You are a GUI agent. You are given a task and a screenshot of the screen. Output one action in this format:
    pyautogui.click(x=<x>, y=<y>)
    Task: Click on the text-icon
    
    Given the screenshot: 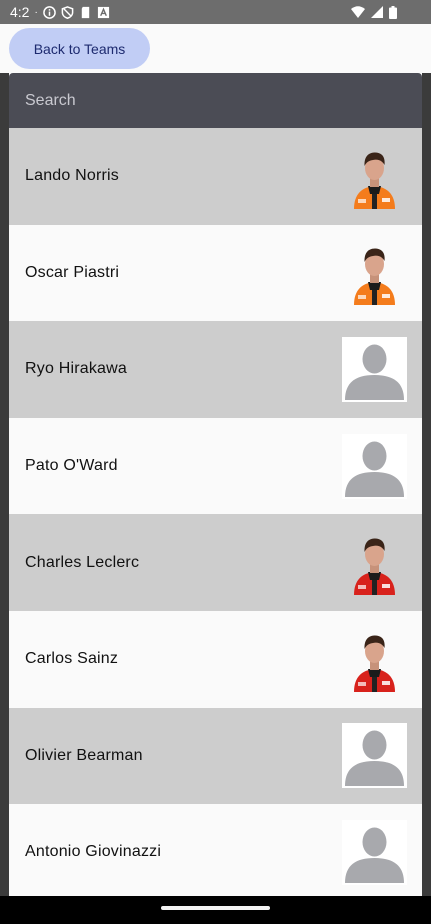 What is the action you would take?
    pyautogui.click(x=103, y=12)
    